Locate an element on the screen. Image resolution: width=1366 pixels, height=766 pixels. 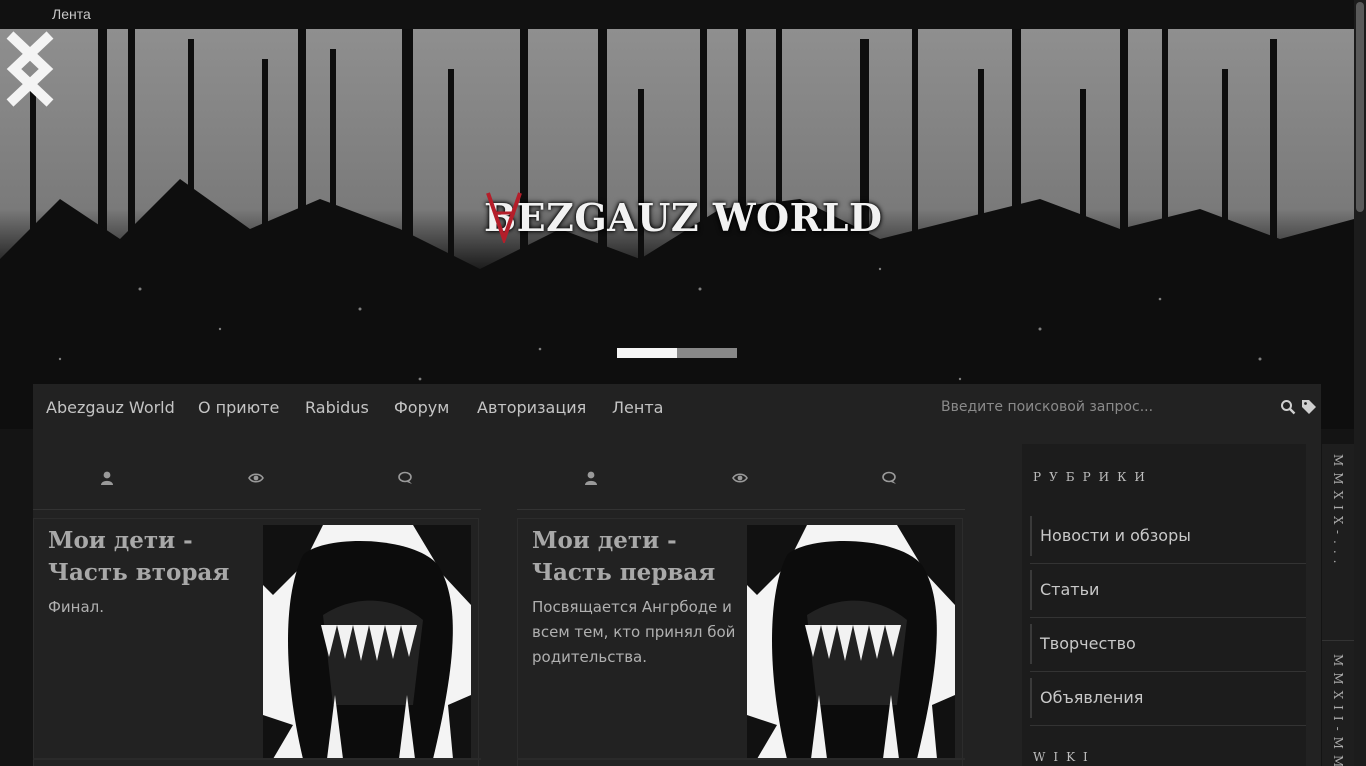
top-bar: Лента is located at coordinates (677, 14).